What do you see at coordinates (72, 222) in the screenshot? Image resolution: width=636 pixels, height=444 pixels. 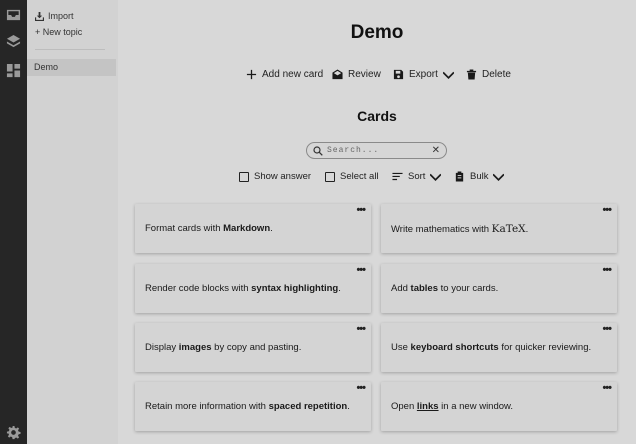 I see `sidebar: Import + New topic Demo` at bounding box center [72, 222].